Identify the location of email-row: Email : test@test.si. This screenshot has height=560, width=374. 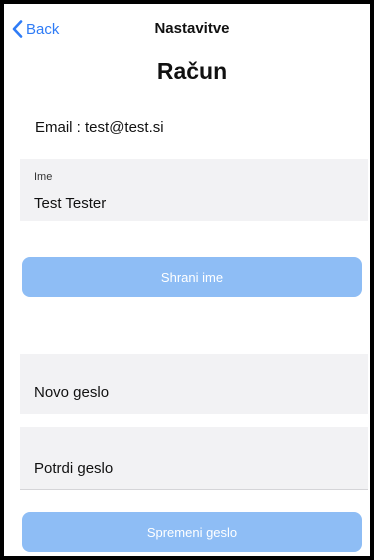
(99, 127).